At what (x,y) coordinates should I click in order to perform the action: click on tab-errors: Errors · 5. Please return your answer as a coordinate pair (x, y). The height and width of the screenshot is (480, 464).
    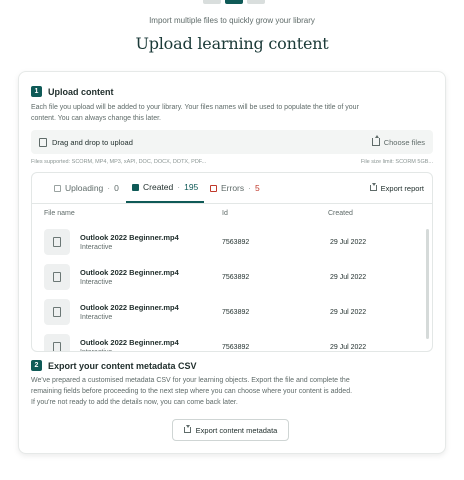
    Looking at the image, I should click on (235, 188).